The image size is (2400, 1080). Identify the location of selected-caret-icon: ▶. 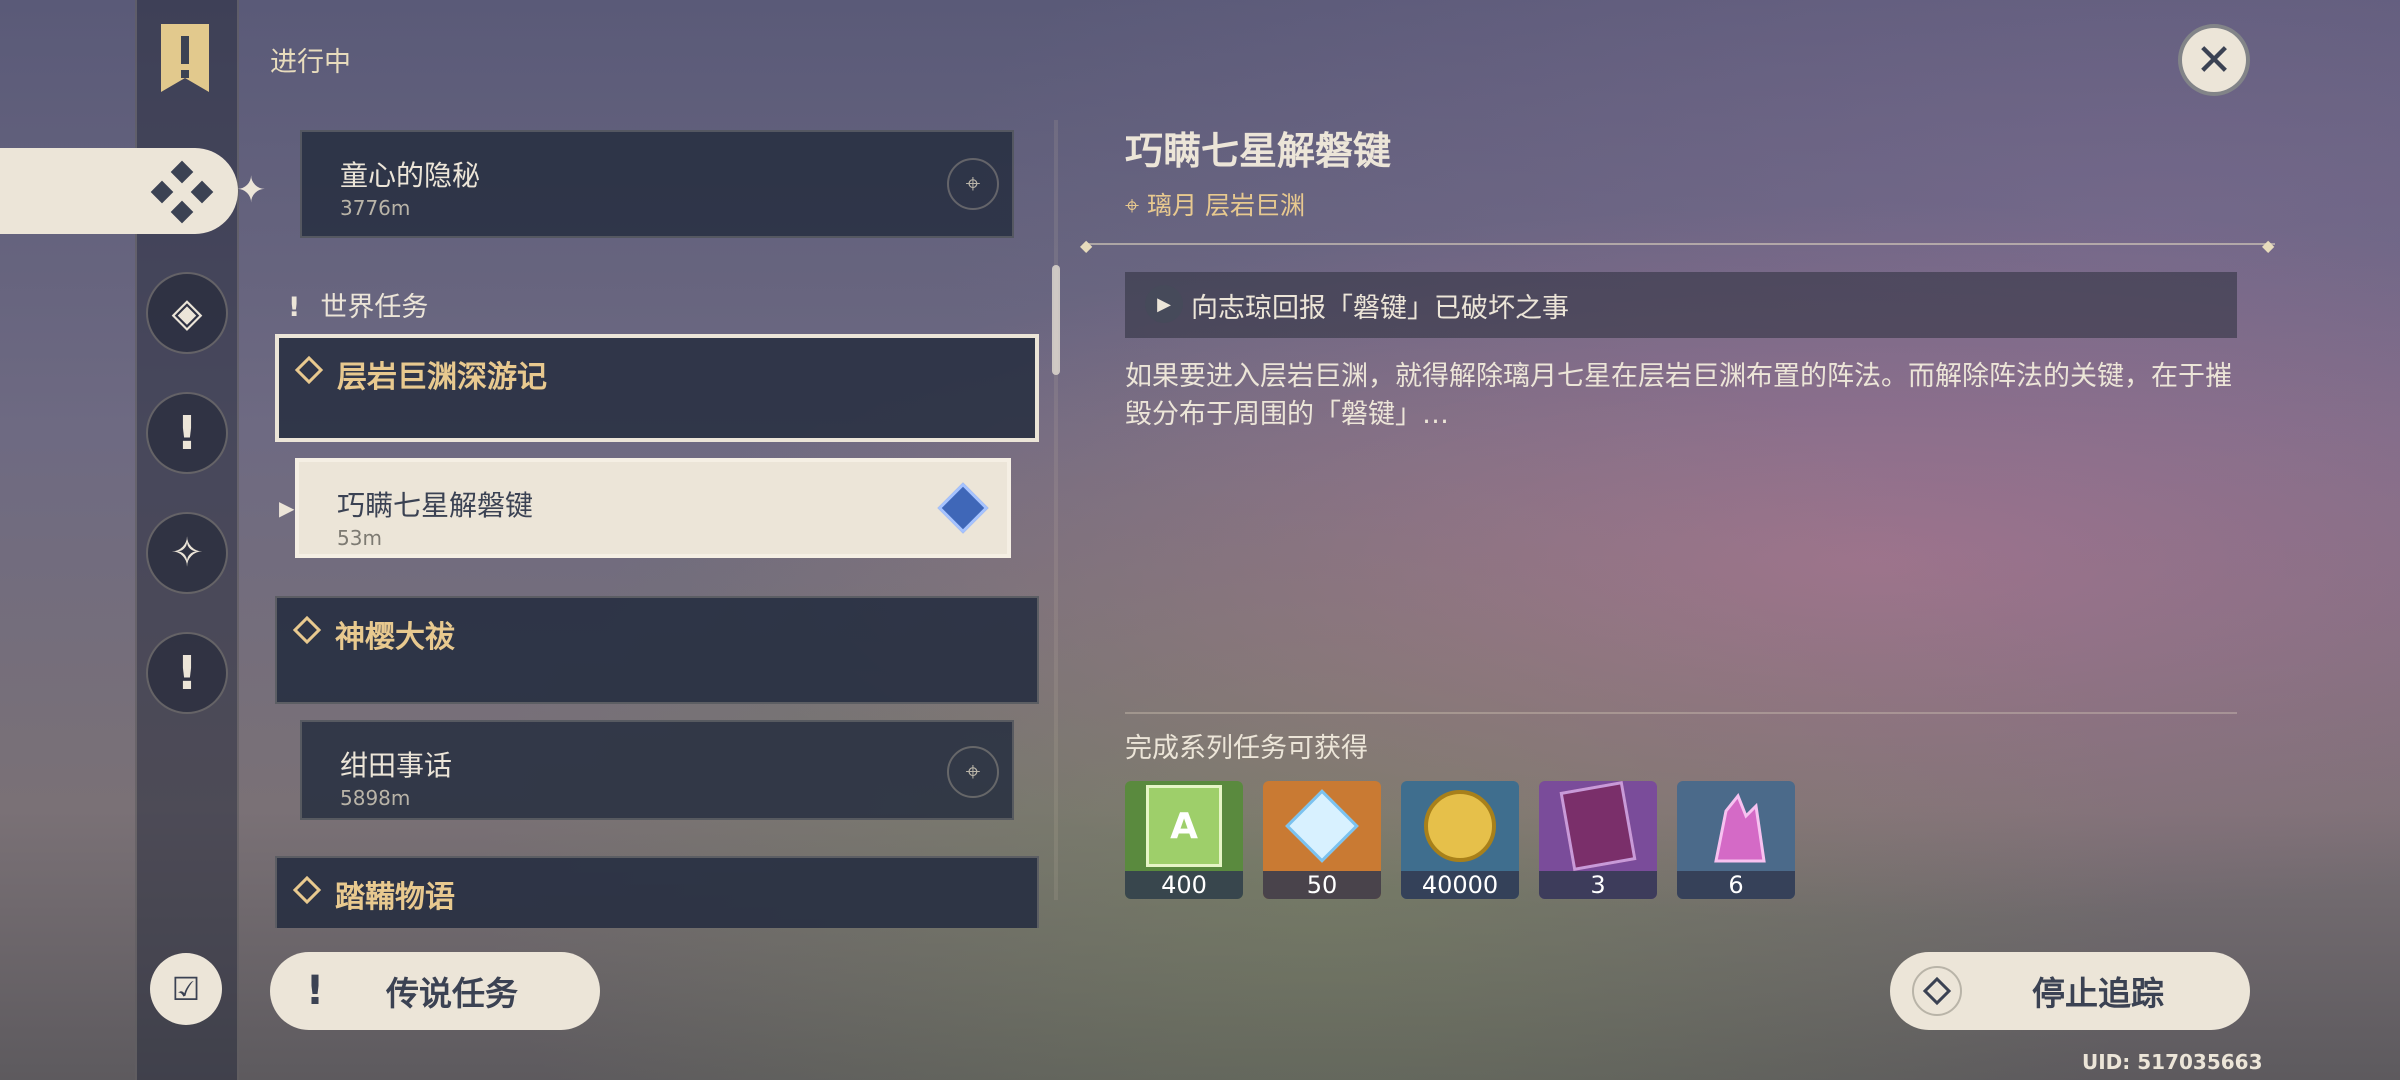
(287, 508).